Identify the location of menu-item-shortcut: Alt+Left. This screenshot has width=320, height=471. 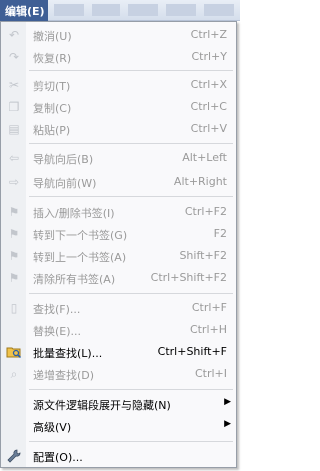
(204, 157).